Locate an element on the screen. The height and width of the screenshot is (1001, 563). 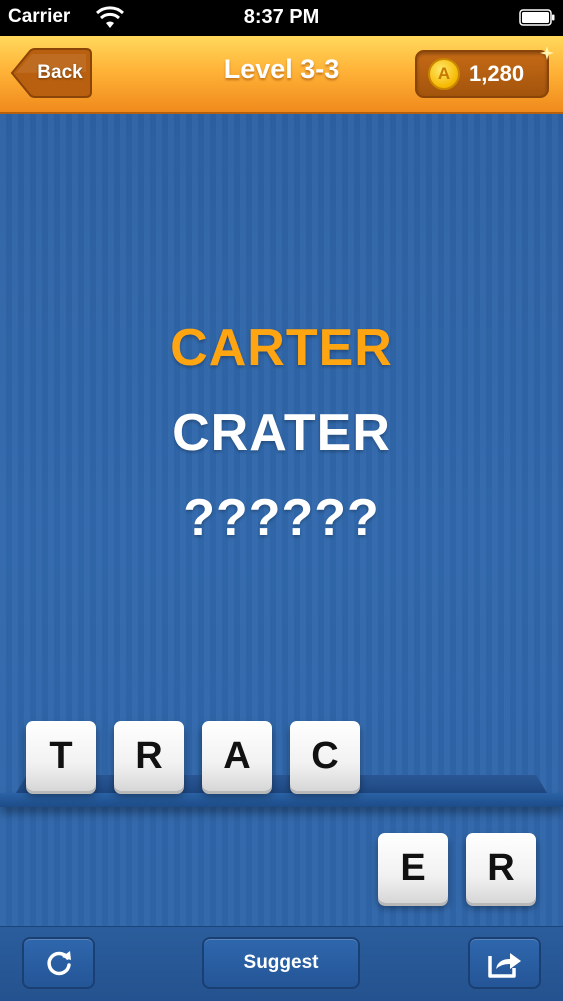
bottom-toolbar: Suggest is located at coordinates (281, 963).